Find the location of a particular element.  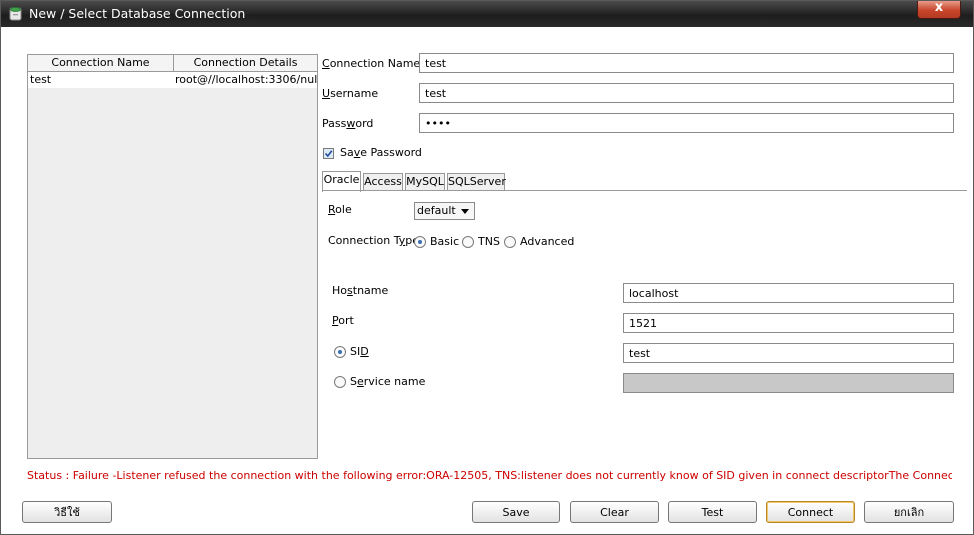

radio-sid is located at coordinates (340, 352).